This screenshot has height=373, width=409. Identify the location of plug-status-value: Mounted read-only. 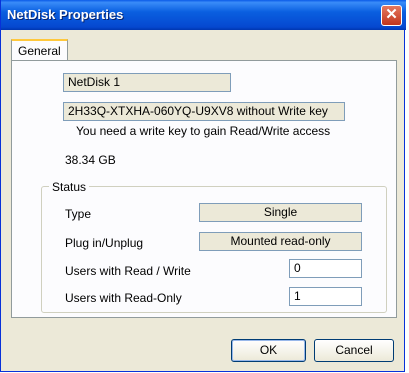
(280, 241).